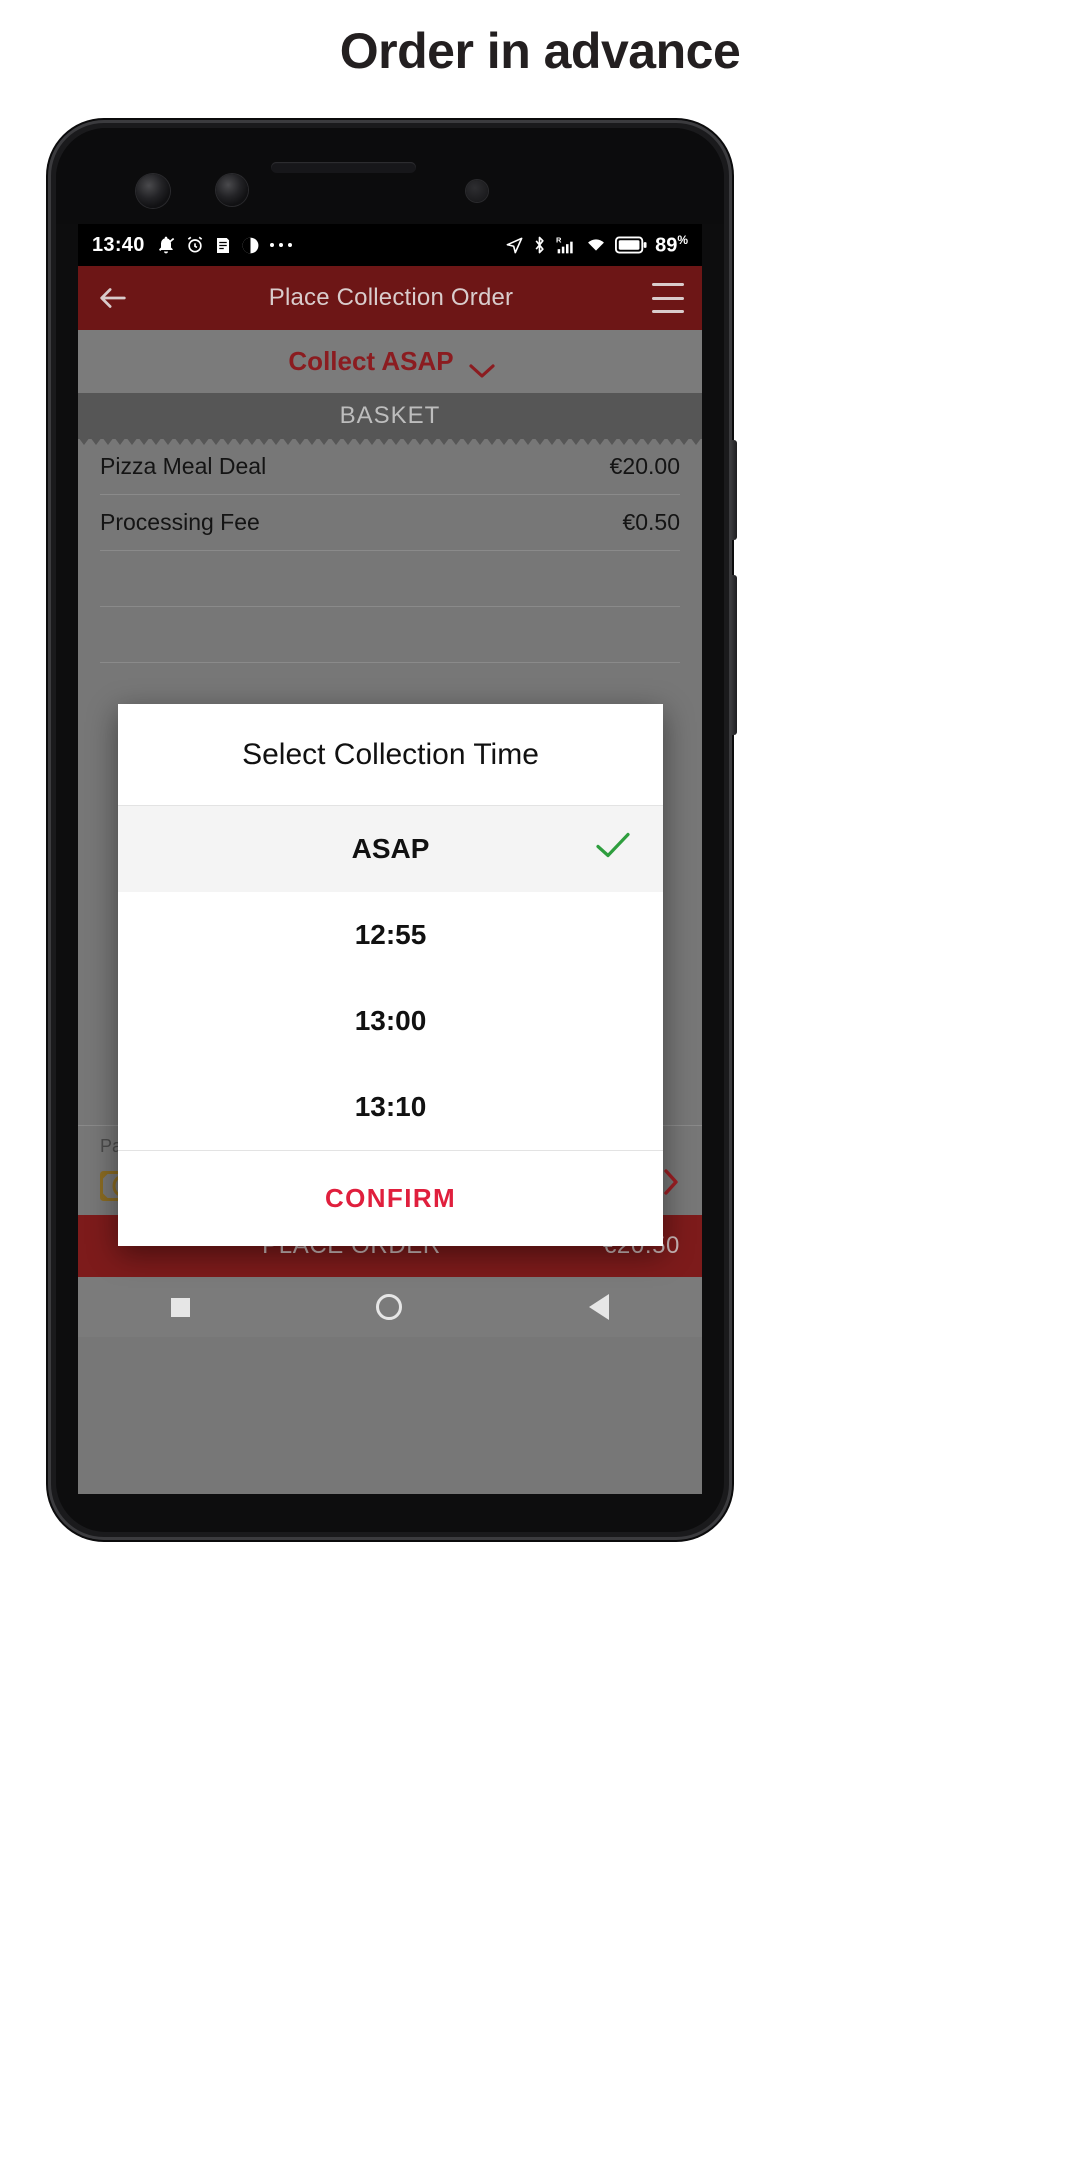  Describe the element at coordinates (734, 655) in the screenshot. I see `volume-button` at that location.